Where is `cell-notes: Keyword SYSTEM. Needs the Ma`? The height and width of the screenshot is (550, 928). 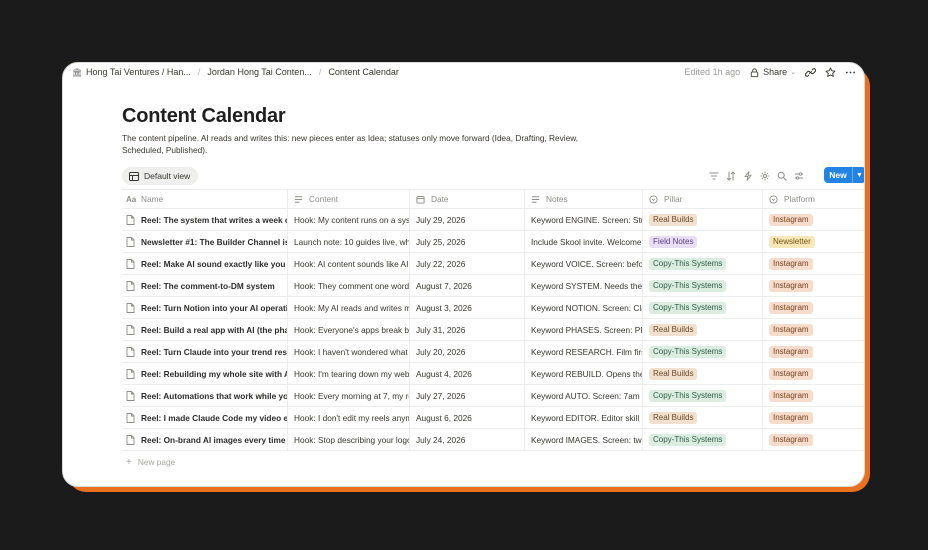 cell-notes: Keyword SYSTEM. Needs the Ma is located at coordinates (584, 285).